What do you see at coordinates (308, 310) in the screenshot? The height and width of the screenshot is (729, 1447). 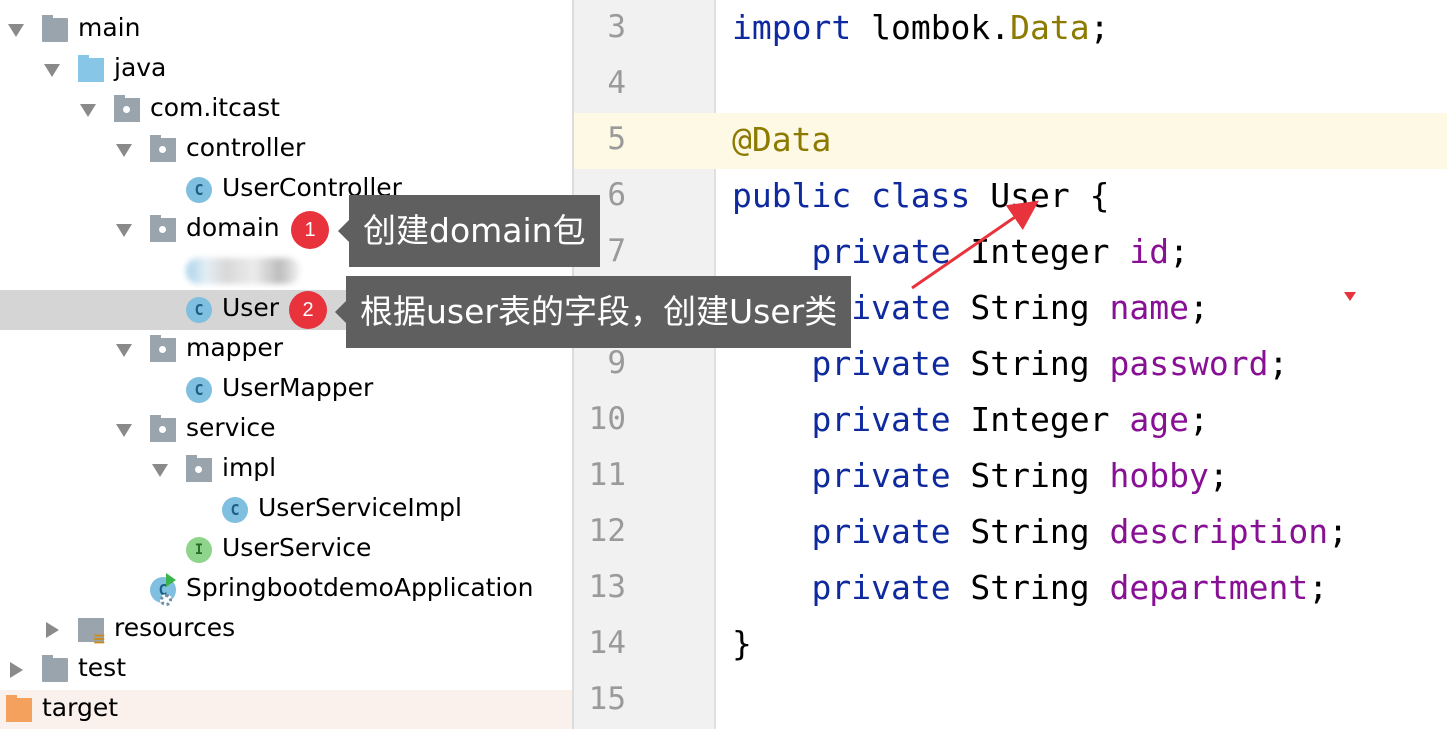 I see `step-badge-2: 2` at bounding box center [308, 310].